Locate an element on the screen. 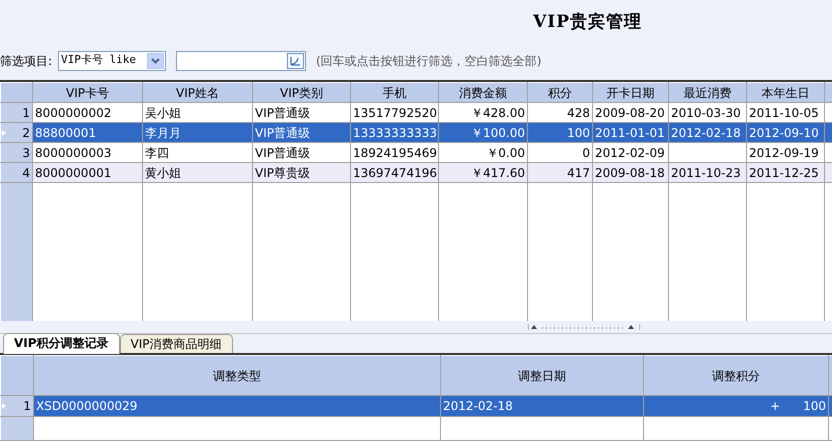 Image resolution: width=832 pixels, height=441 pixels. table-cell: 88800001 is located at coordinates (87, 132).